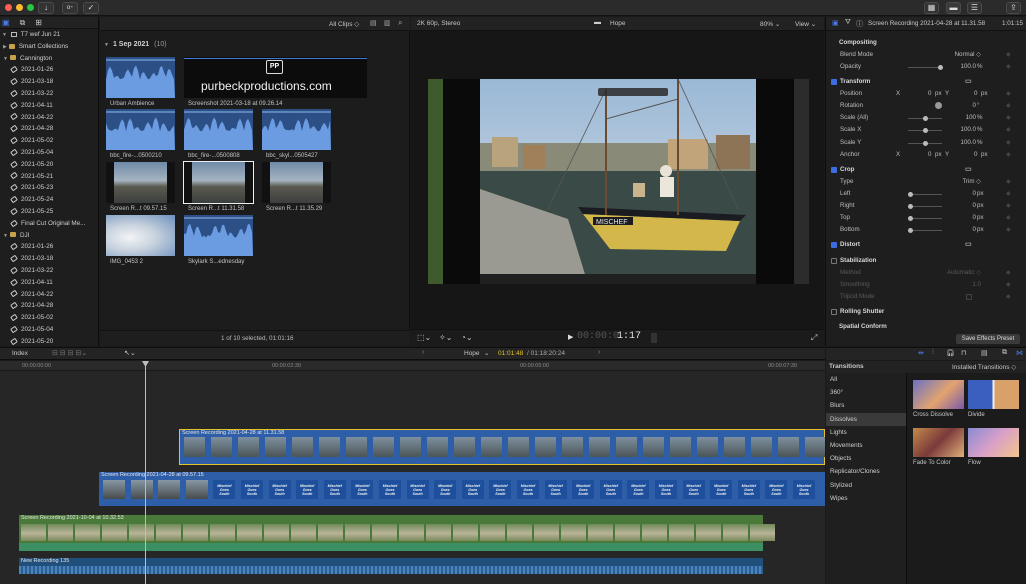 This screenshot has width=1026, height=584. Describe the element at coordinates (49, 35) in the screenshot. I see `library-row: ▼ T7 wef Jun 21` at that location.